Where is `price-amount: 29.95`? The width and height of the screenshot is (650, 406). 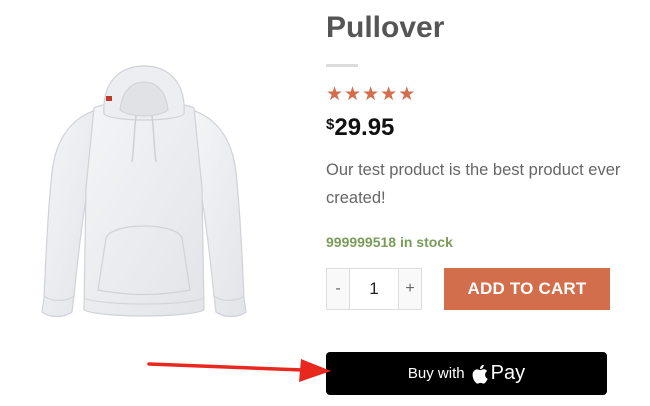 price-amount: 29.95 is located at coordinates (364, 127).